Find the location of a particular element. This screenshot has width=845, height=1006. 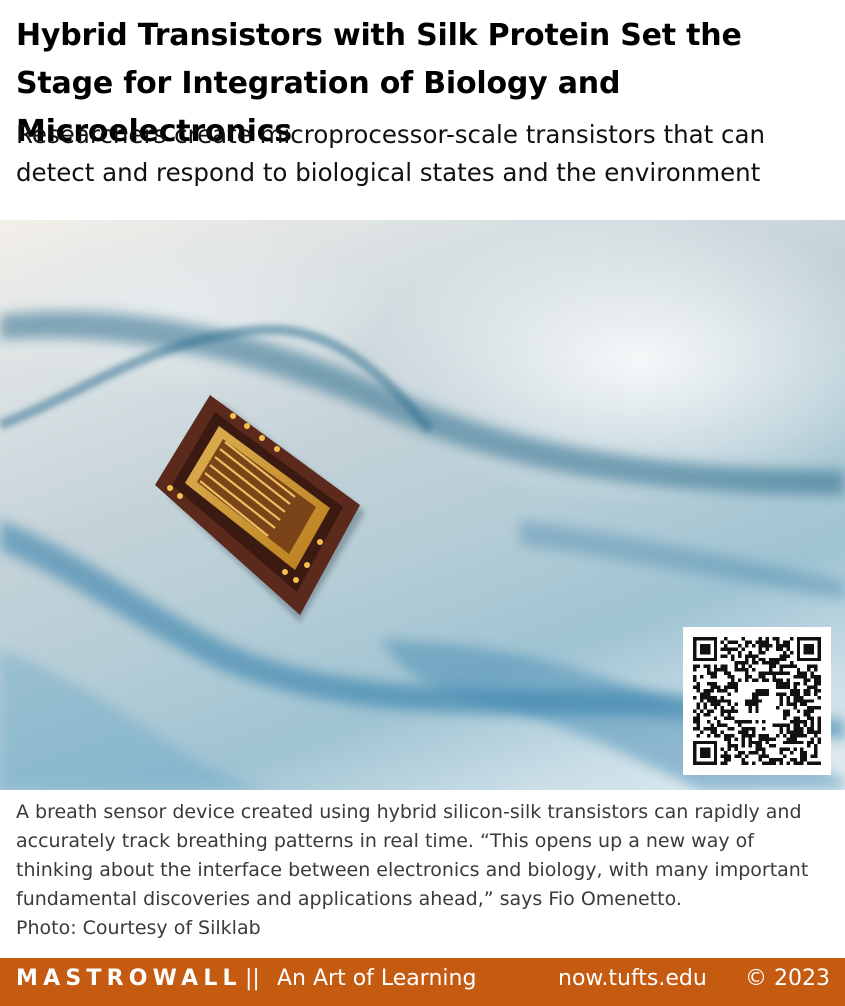

qr-code is located at coordinates (757, 701).